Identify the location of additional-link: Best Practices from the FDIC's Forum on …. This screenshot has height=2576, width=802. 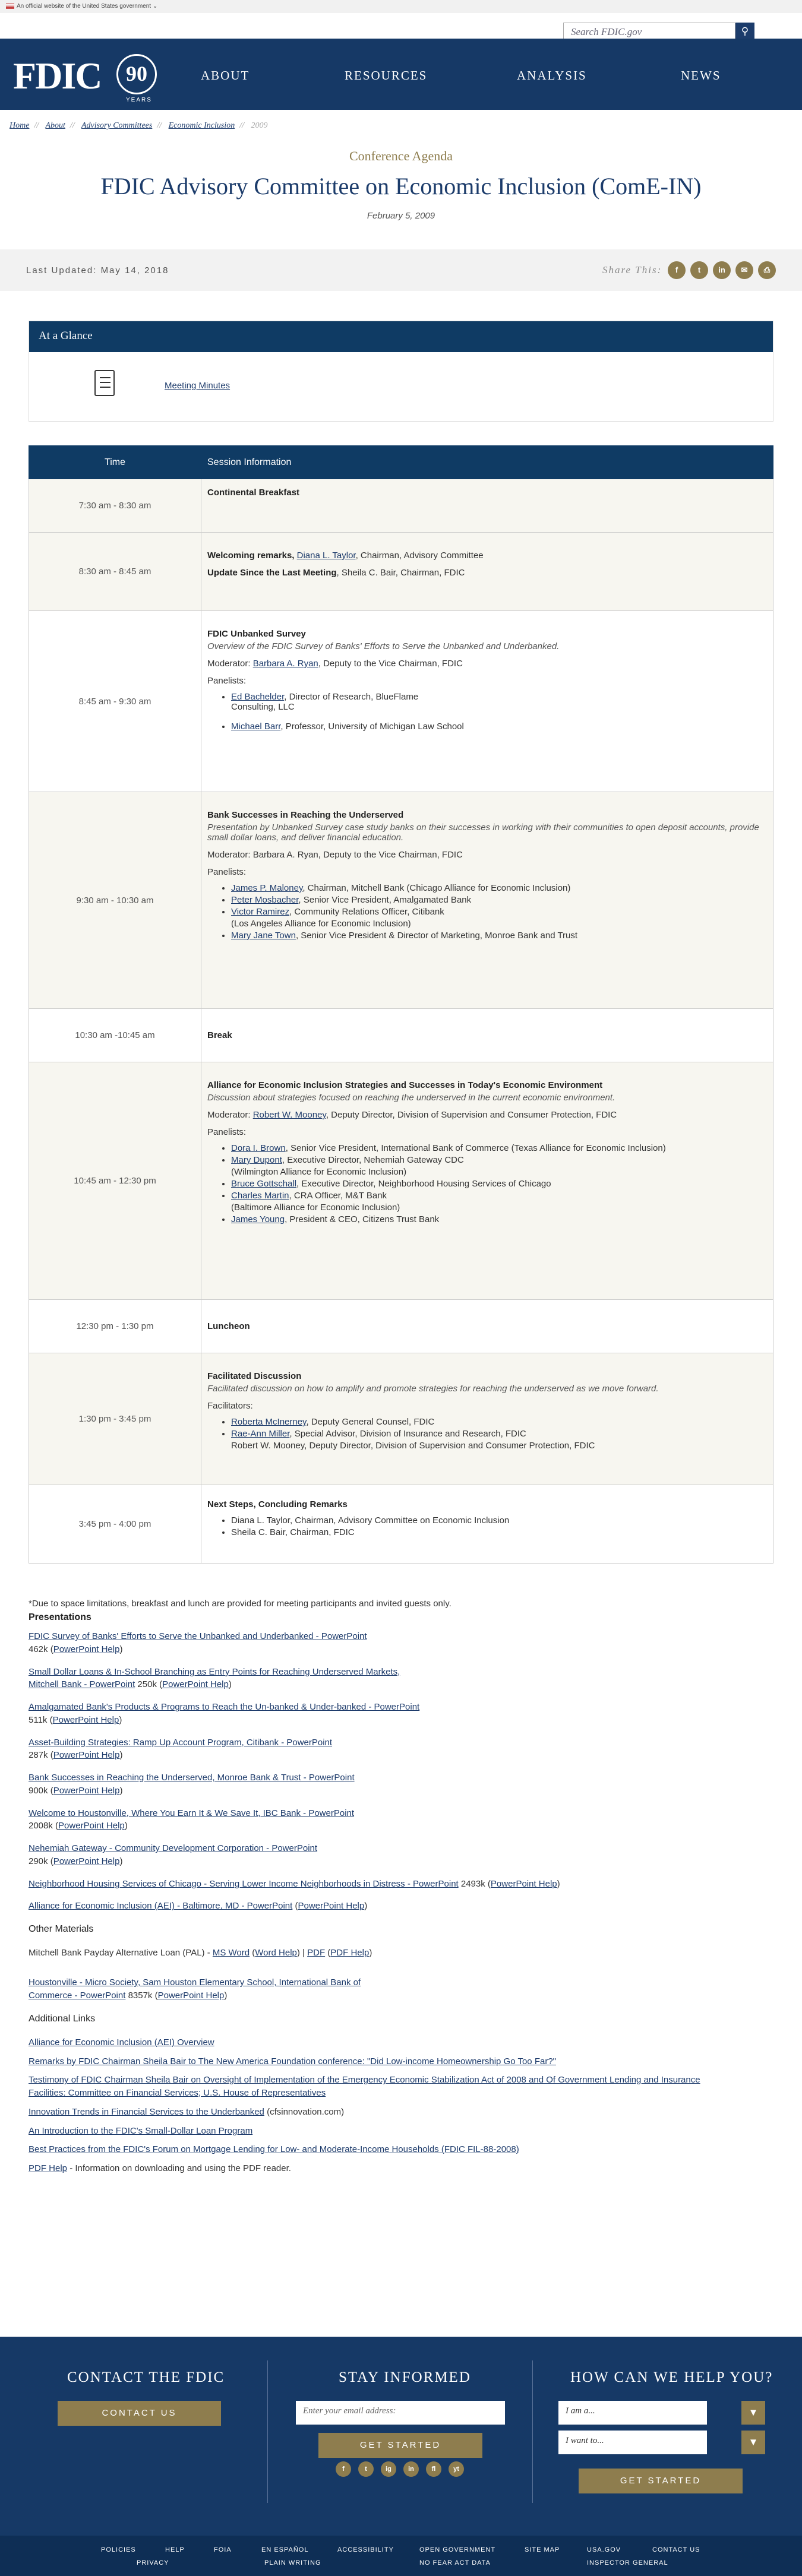
(274, 2149).